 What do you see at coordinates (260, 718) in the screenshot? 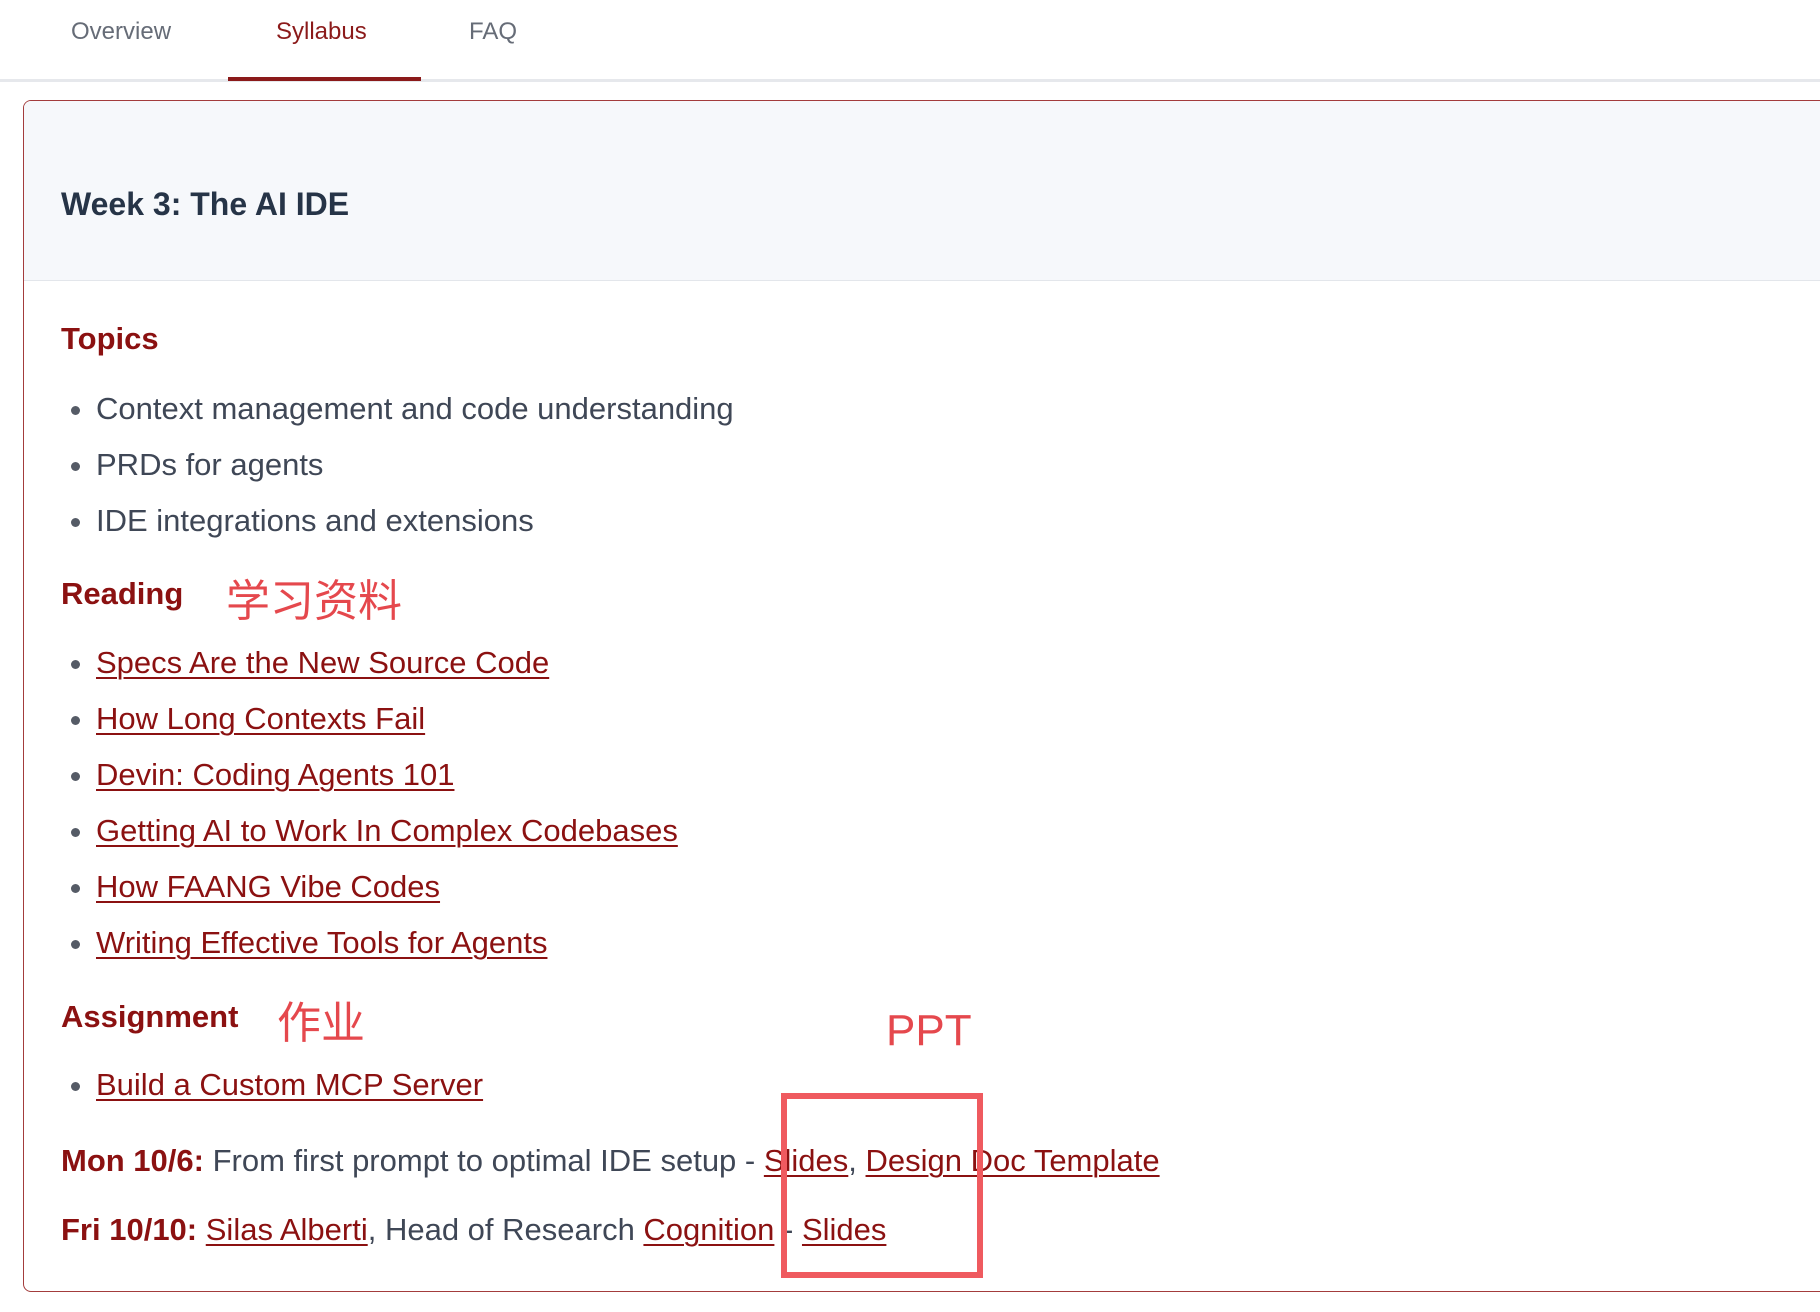
I see `reading-link: How Long Contexts Fail` at bounding box center [260, 718].